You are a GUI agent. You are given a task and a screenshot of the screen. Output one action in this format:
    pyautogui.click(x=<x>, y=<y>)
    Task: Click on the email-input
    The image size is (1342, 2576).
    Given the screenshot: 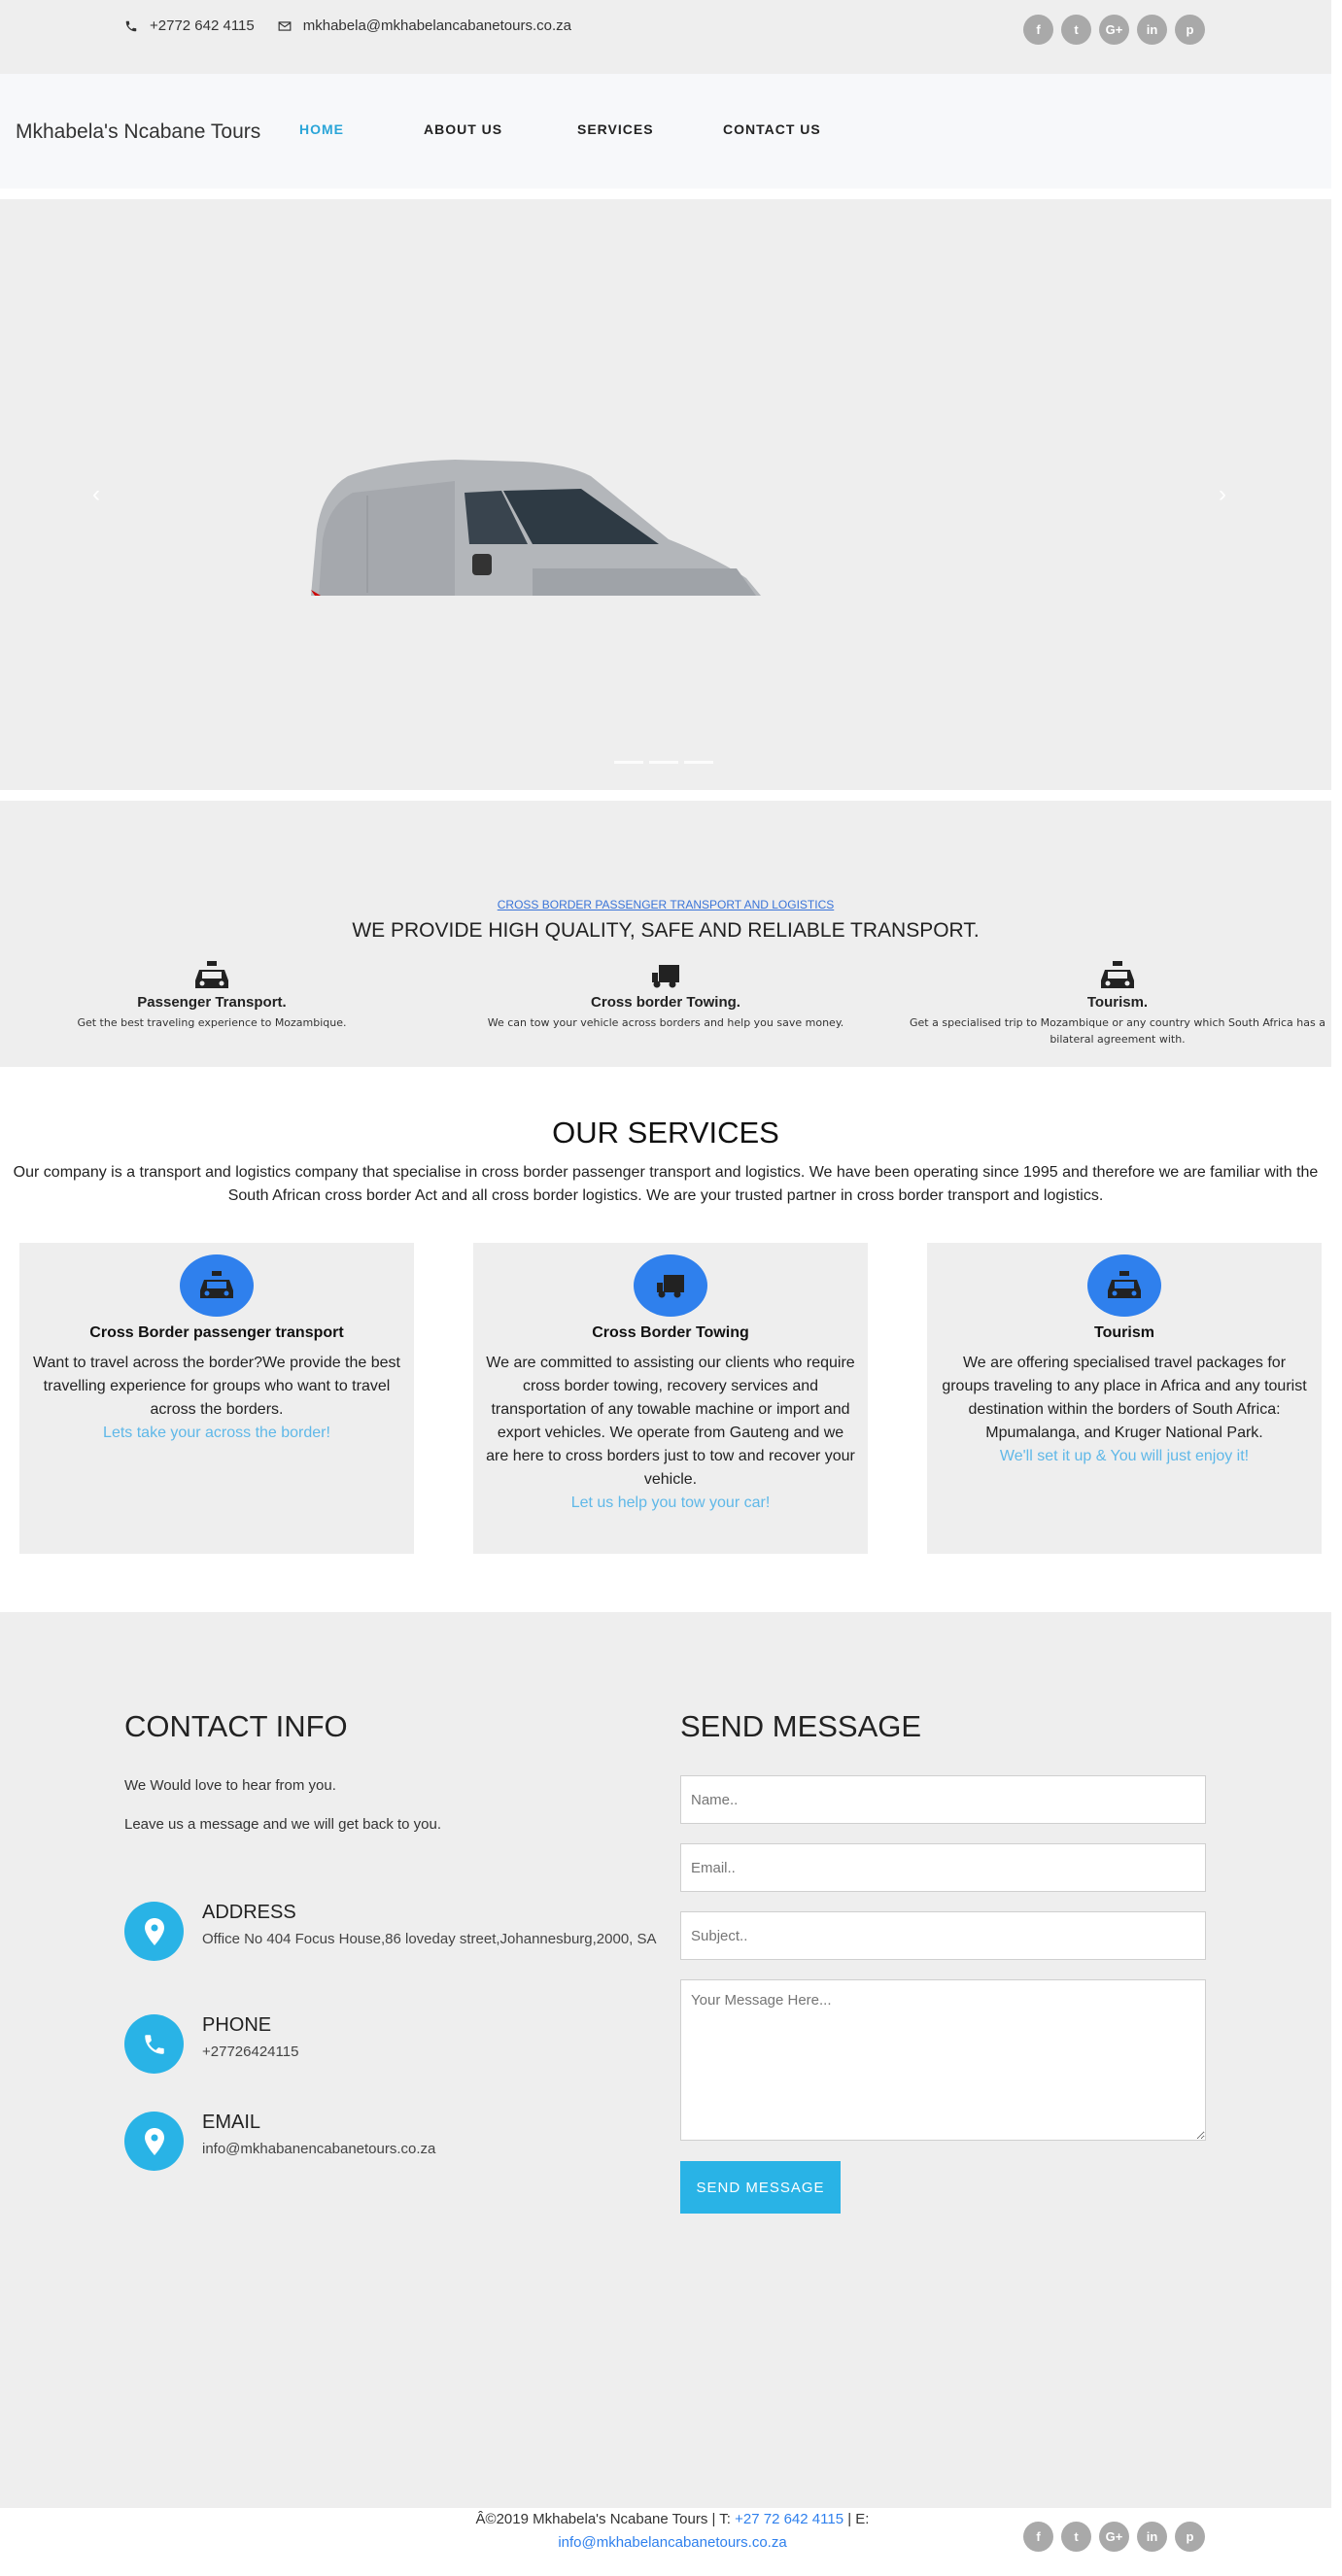 What is the action you would take?
    pyautogui.click(x=943, y=1867)
    